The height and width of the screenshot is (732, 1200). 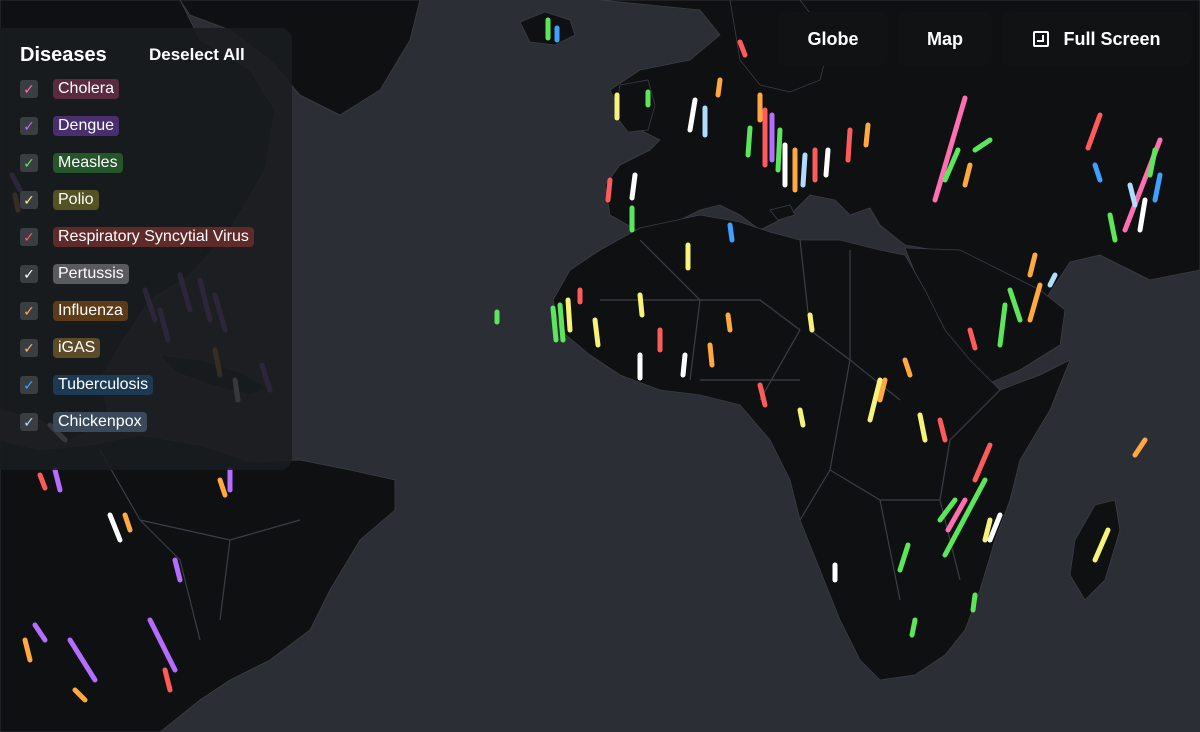 What do you see at coordinates (153, 237) in the screenshot?
I see `disease-label: Respiratory Syncytial Virus` at bounding box center [153, 237].